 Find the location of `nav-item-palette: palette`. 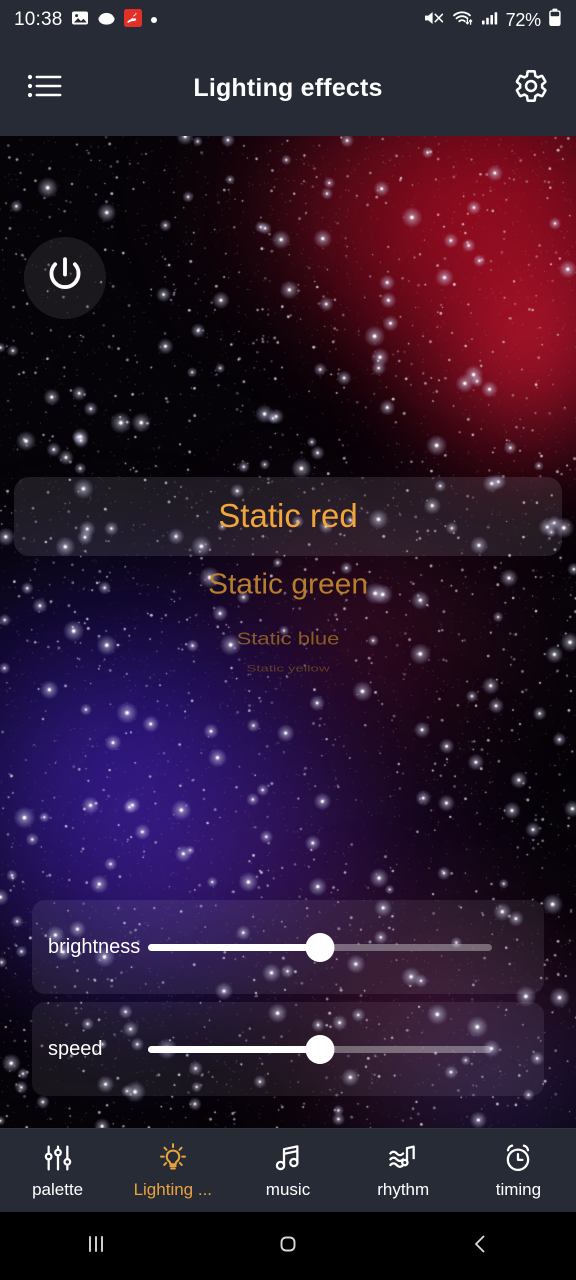

nav-item-palette: palette is located at coordinates (57, 1171).